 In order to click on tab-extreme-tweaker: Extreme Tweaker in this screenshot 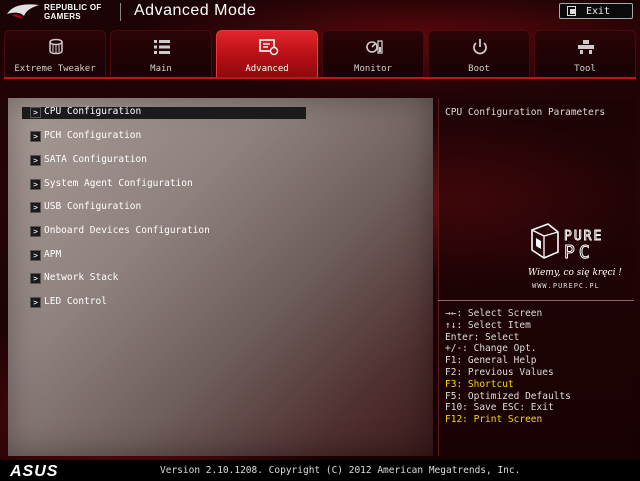, I will do `click(55, 54)`.